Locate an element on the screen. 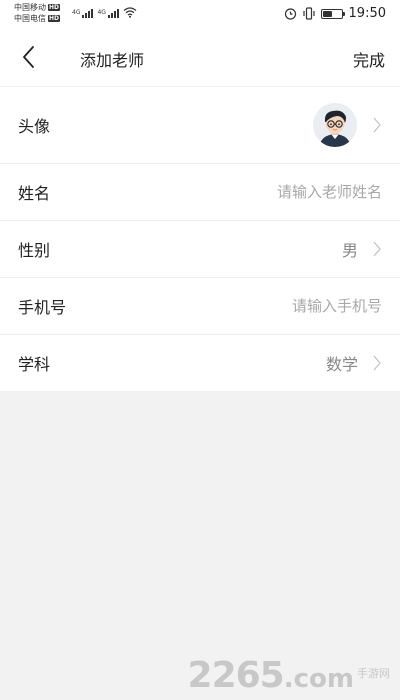 This screenshot has width=400, height=700. phone-row: 手机号 is located at coordinates (200, 306).